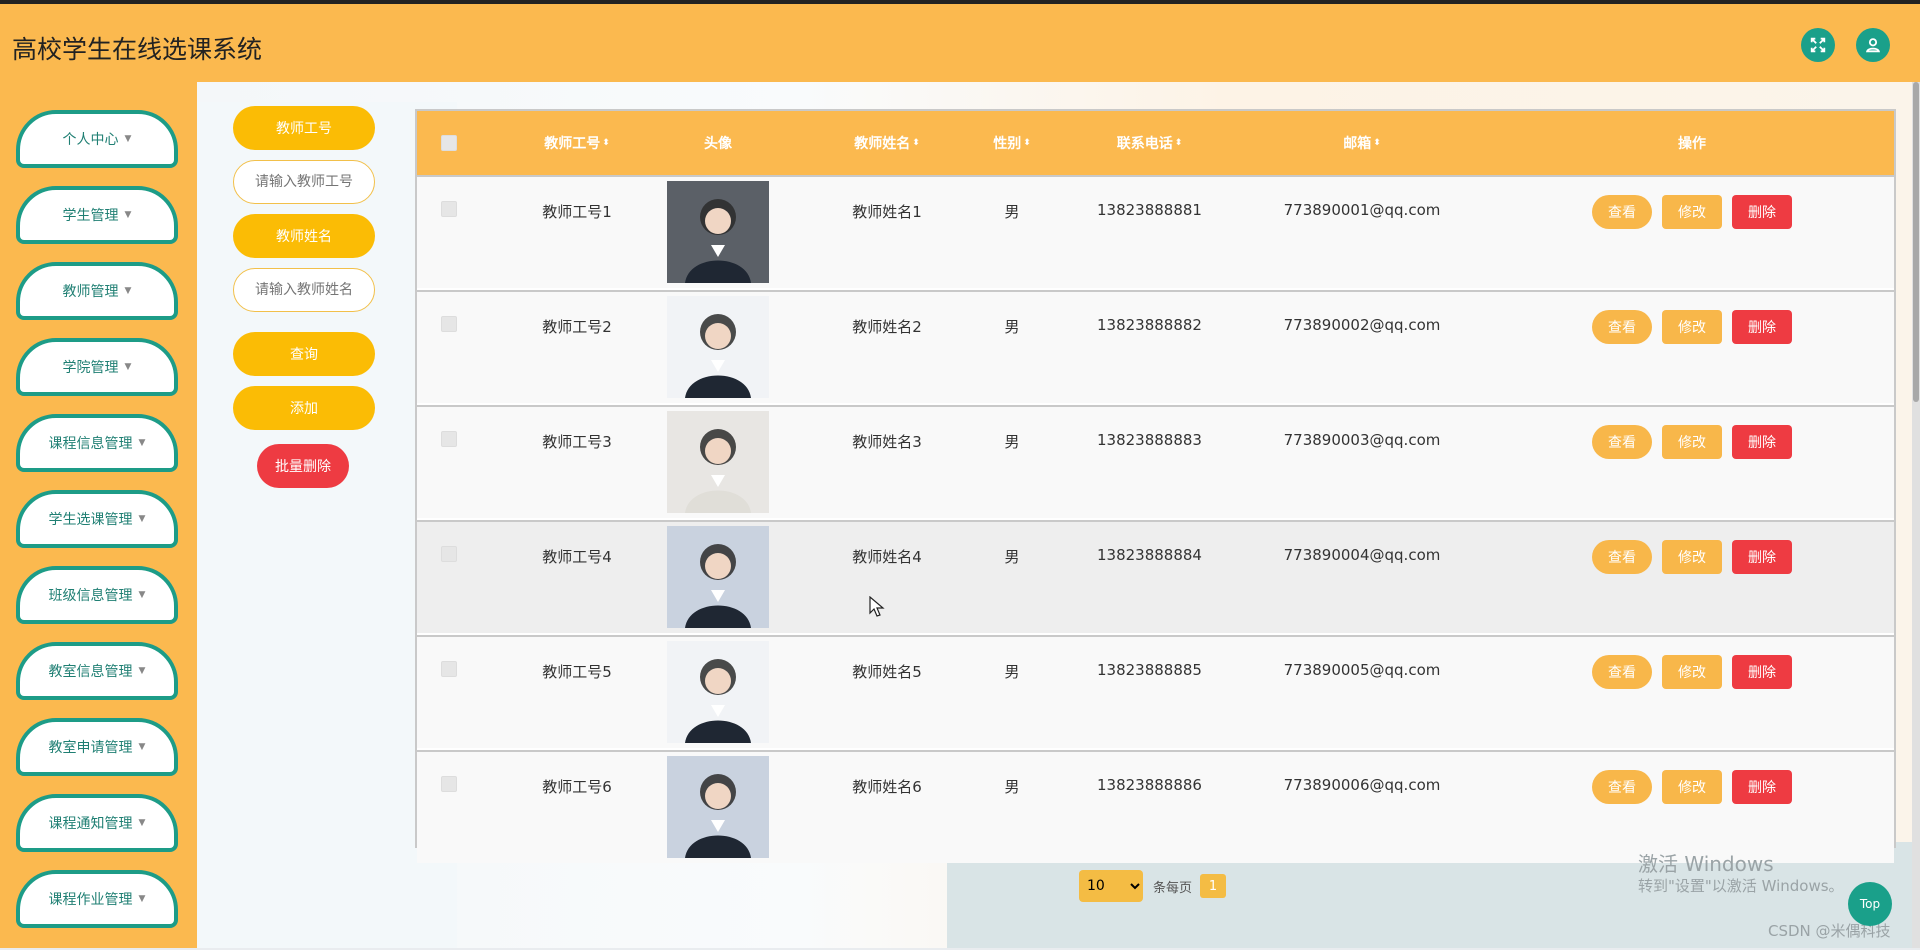 The height and width of the screenshot is (950, 1920). Describe the element at coordinates (1916, 515) in the screenshot. I see `vertical-scrollbar` at that location.